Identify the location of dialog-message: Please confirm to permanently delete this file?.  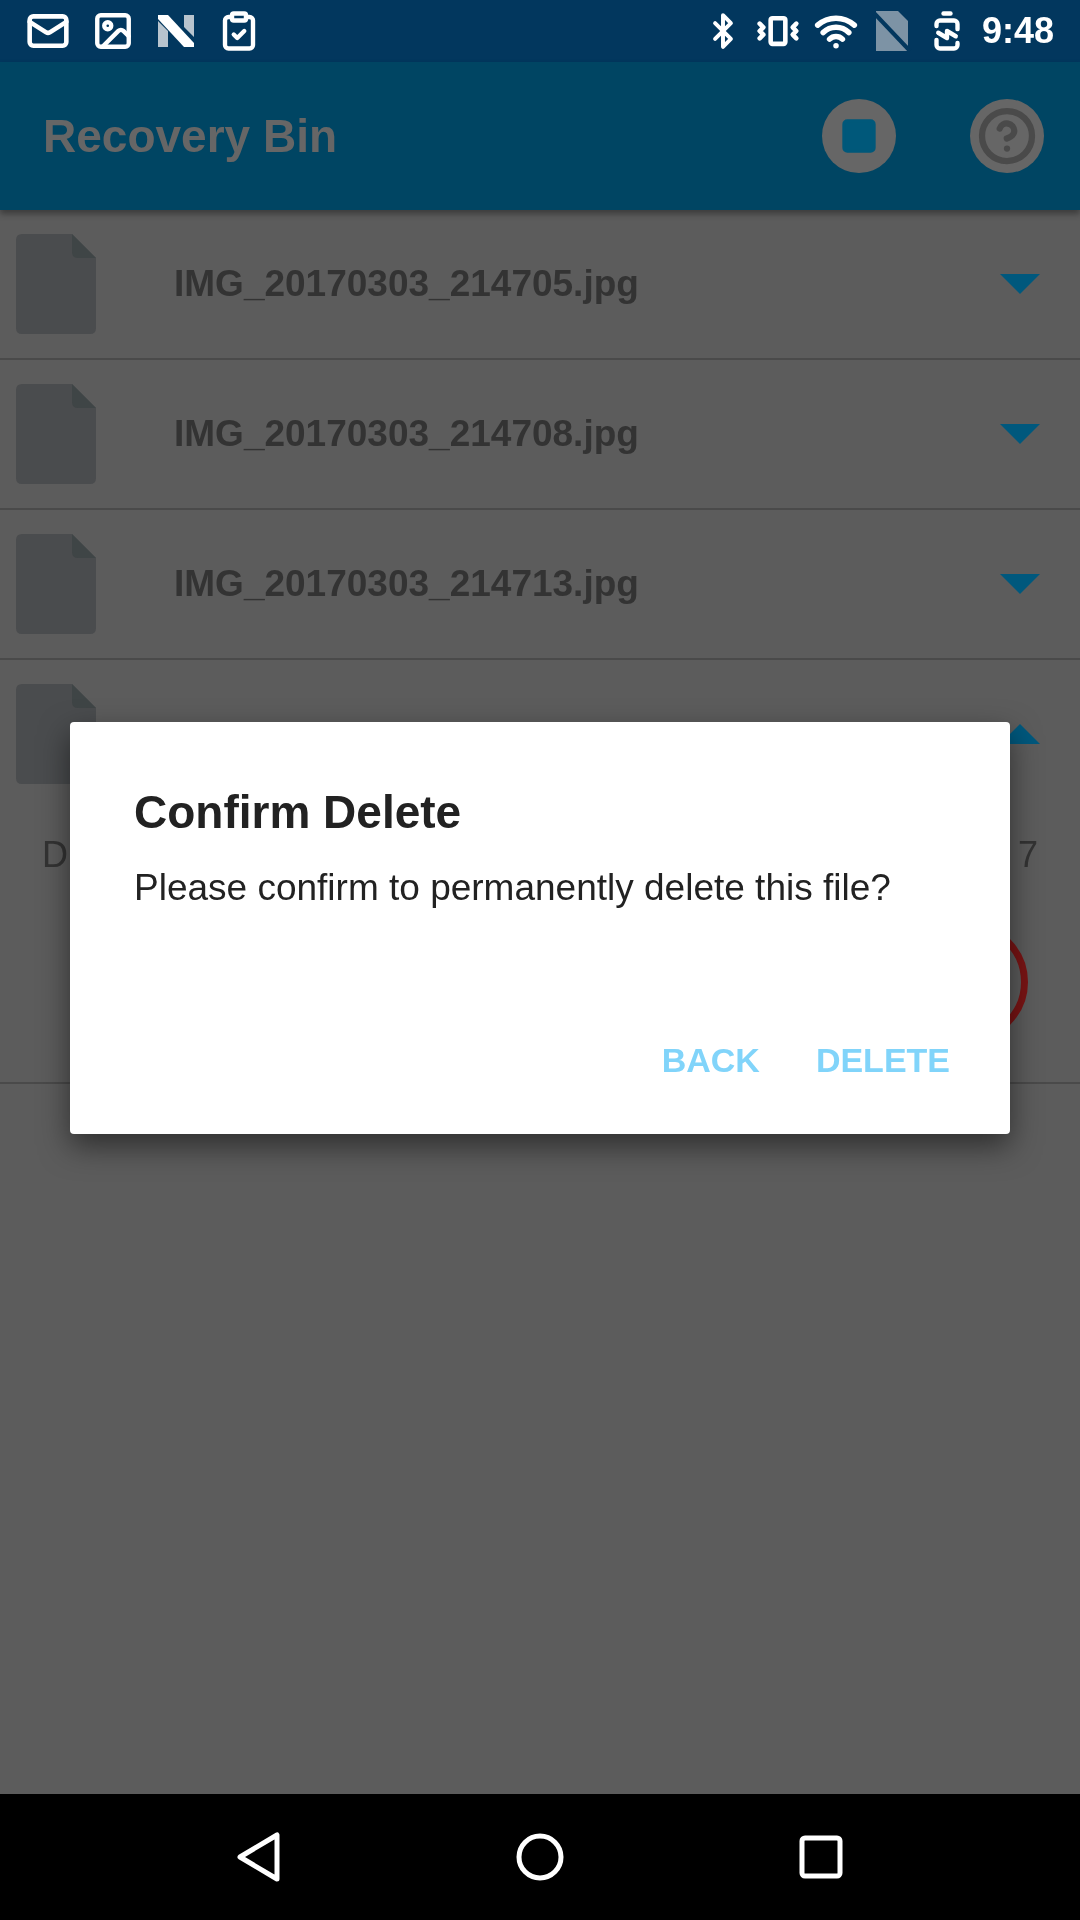
(513, 888).